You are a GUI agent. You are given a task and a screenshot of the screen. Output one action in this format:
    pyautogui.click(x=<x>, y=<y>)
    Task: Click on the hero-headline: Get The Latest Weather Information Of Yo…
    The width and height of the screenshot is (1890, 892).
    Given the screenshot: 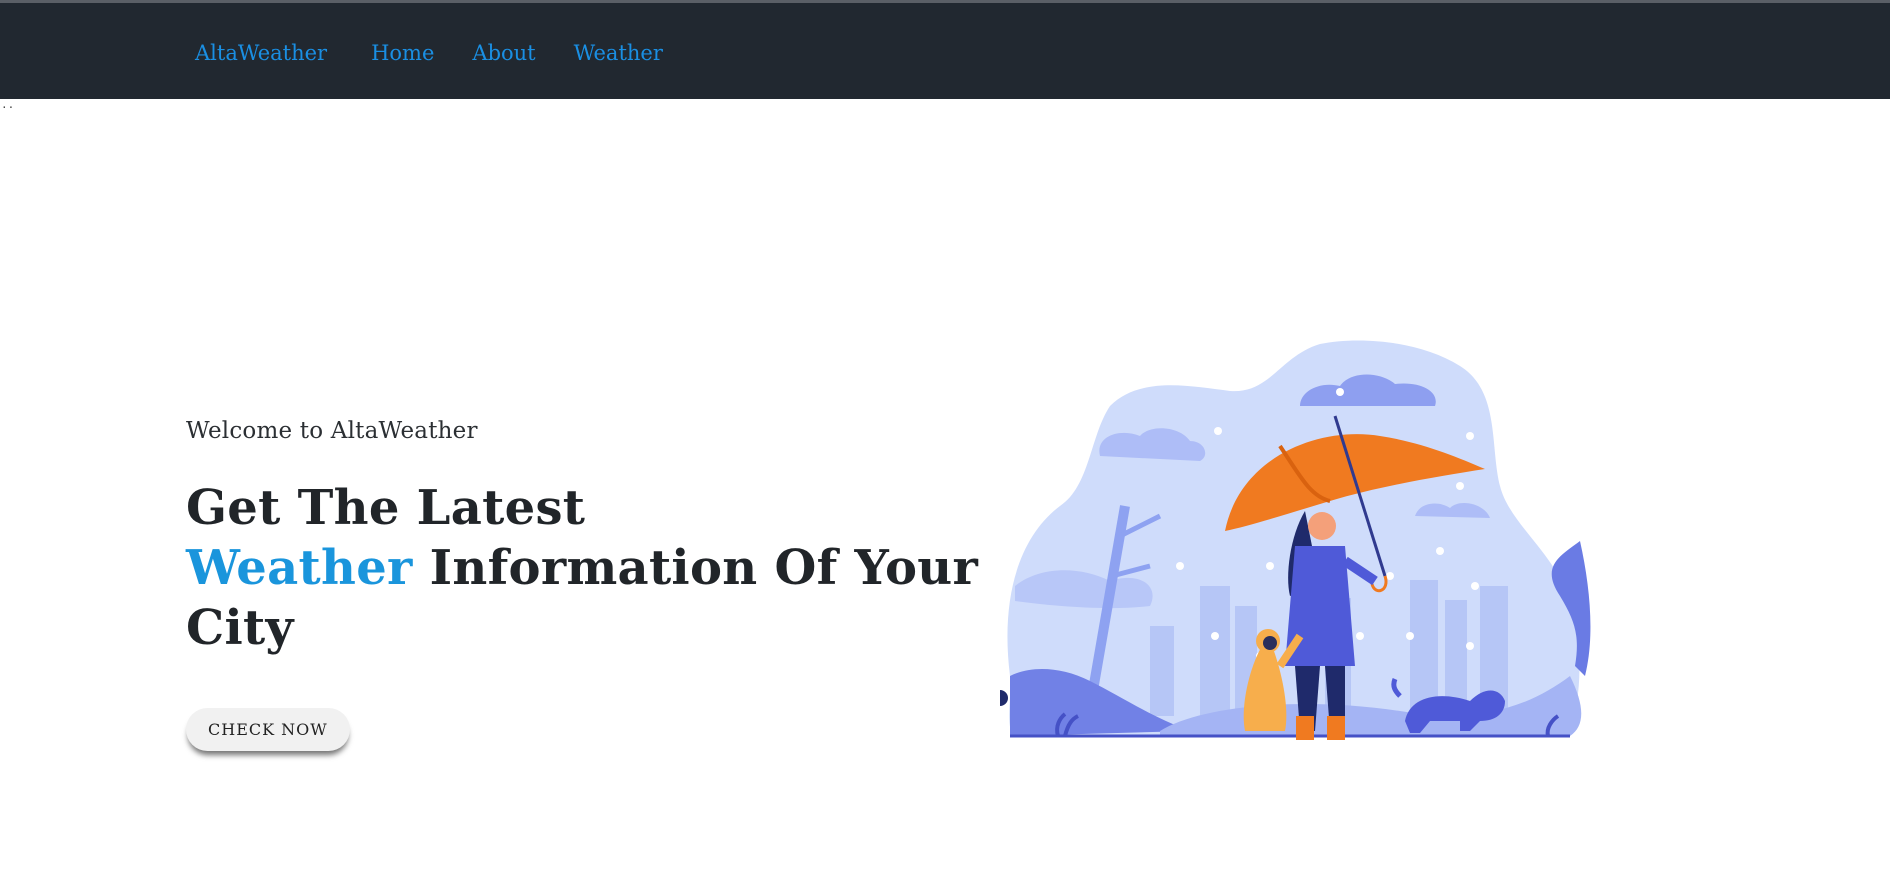 What is the action you would take?
    pyautogui.click(x=586, y=568)
    